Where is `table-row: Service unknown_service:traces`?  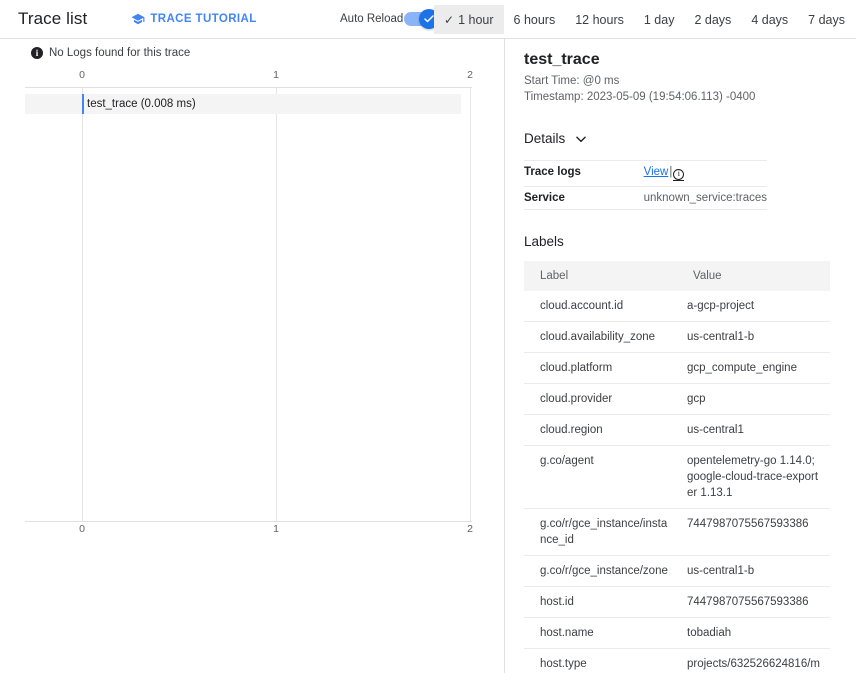
table-row: Service unknown_service:traces is located at coordinates (645, 197).